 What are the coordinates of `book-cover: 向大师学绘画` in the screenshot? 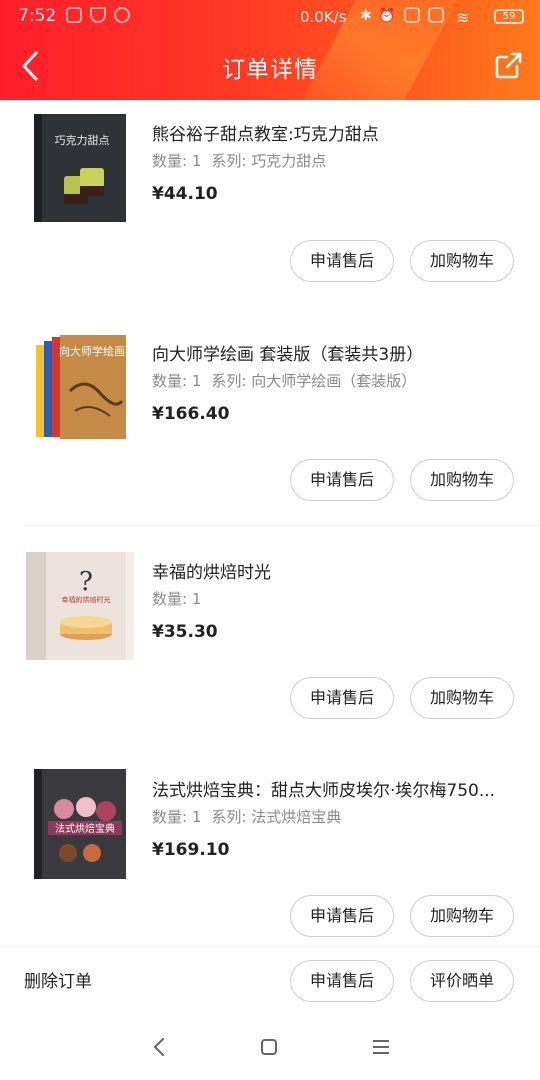 It's located at (80, 386).